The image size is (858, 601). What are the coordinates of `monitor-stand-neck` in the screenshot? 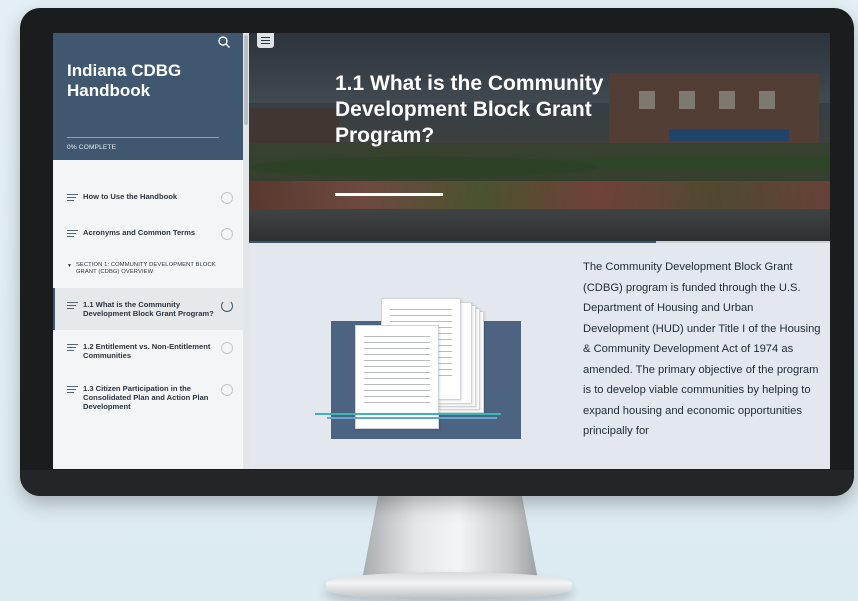 It's located at (450, 534).